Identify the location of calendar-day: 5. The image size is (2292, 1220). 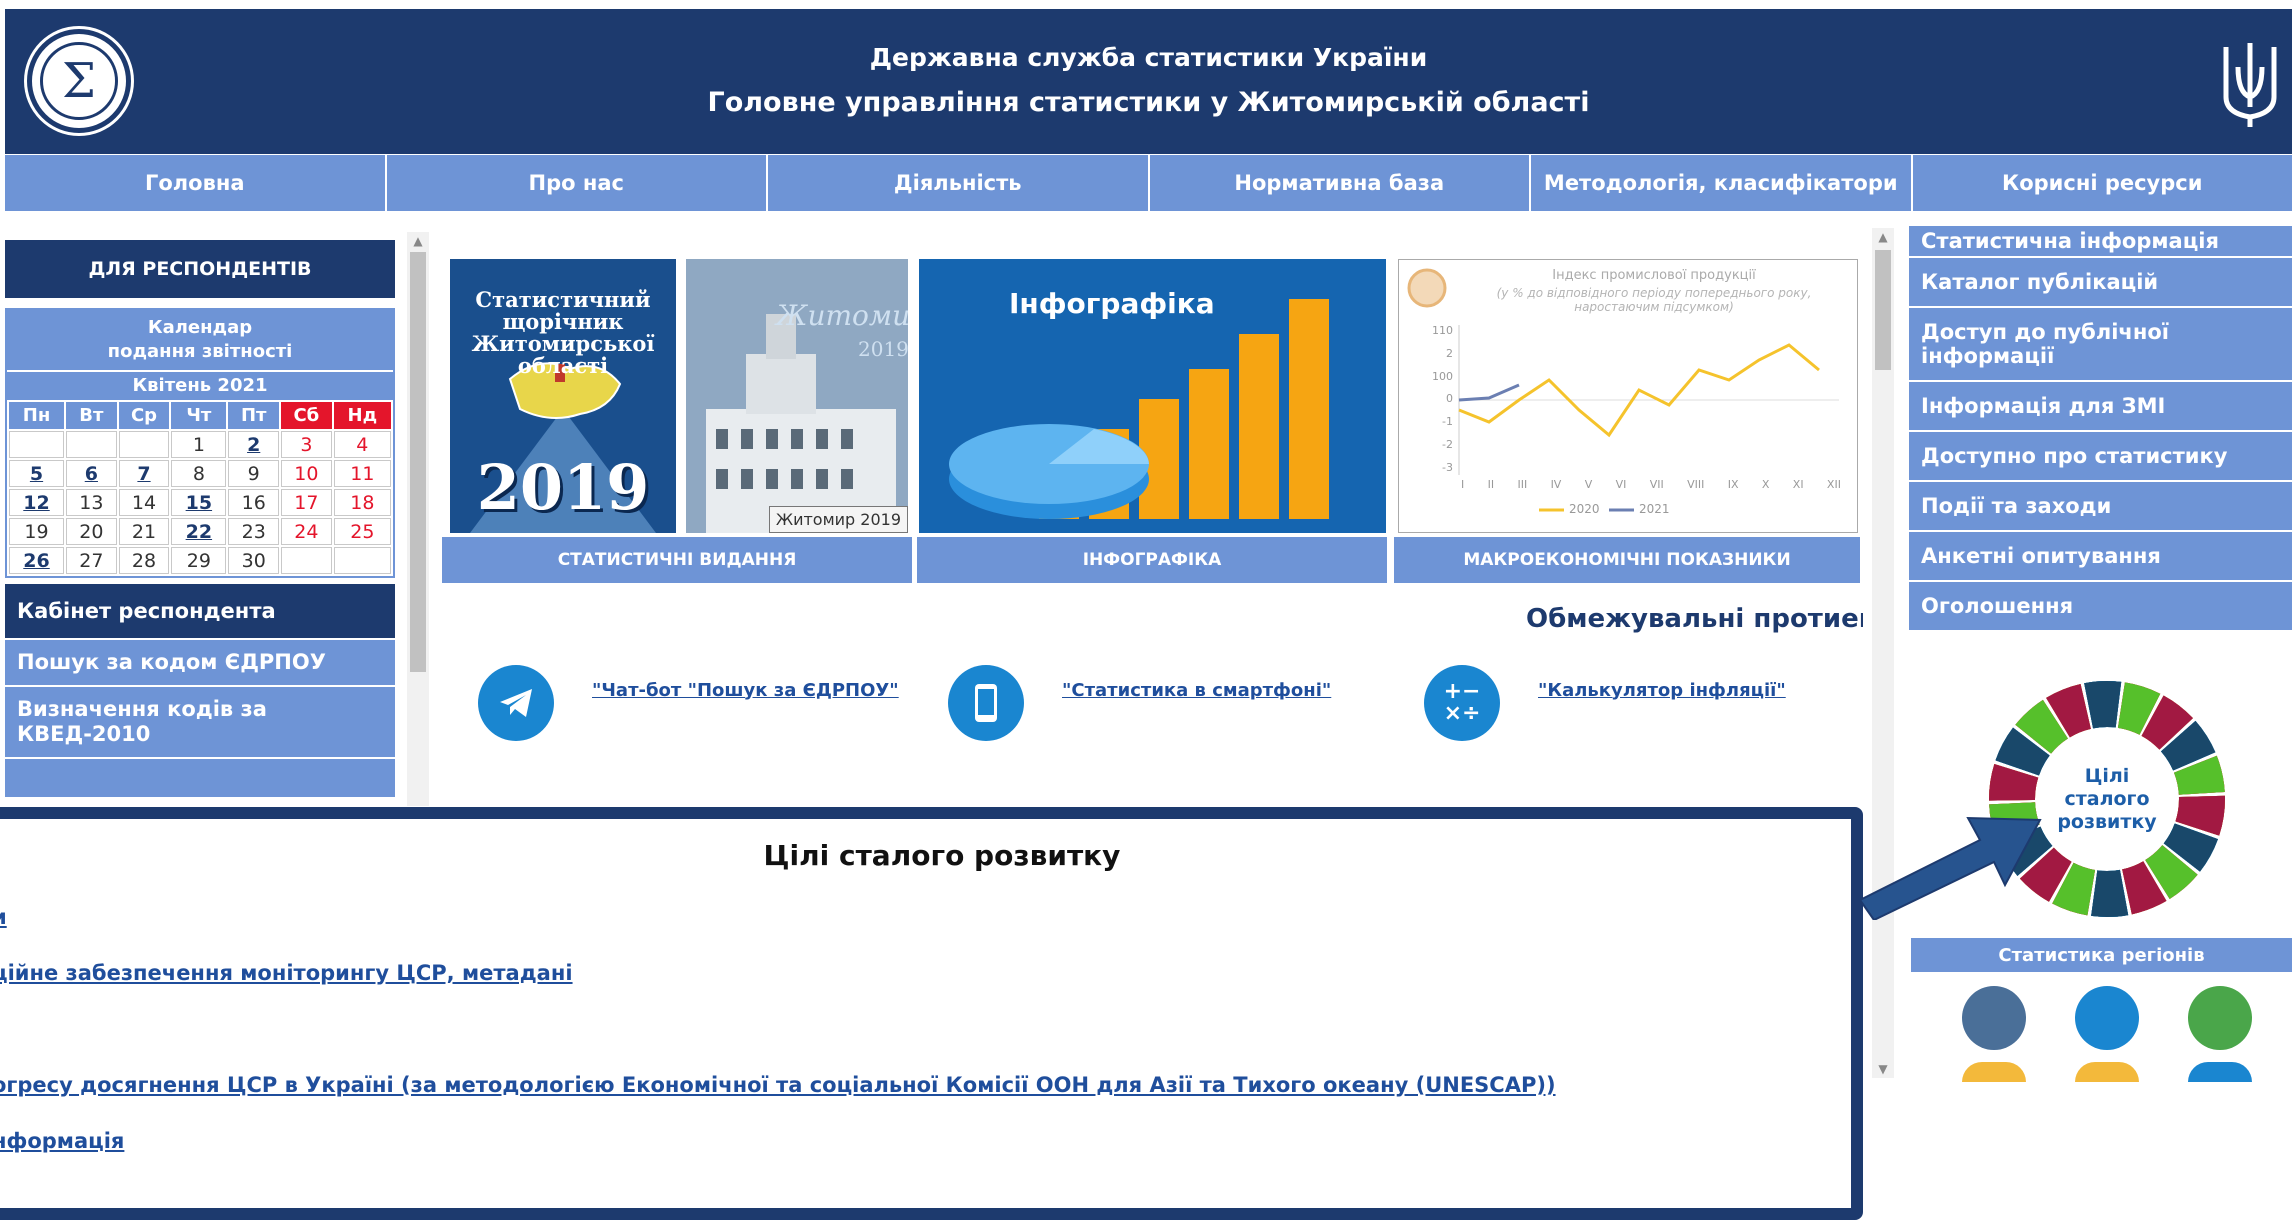
(37, 473).